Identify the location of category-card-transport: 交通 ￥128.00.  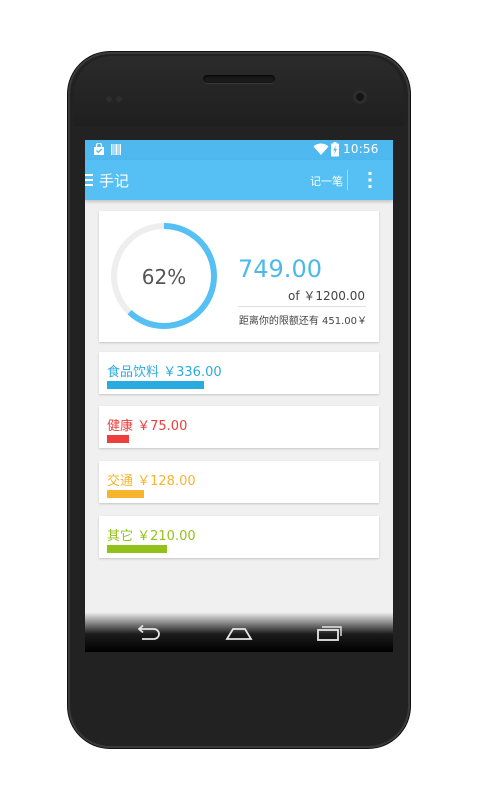
(239, 482).